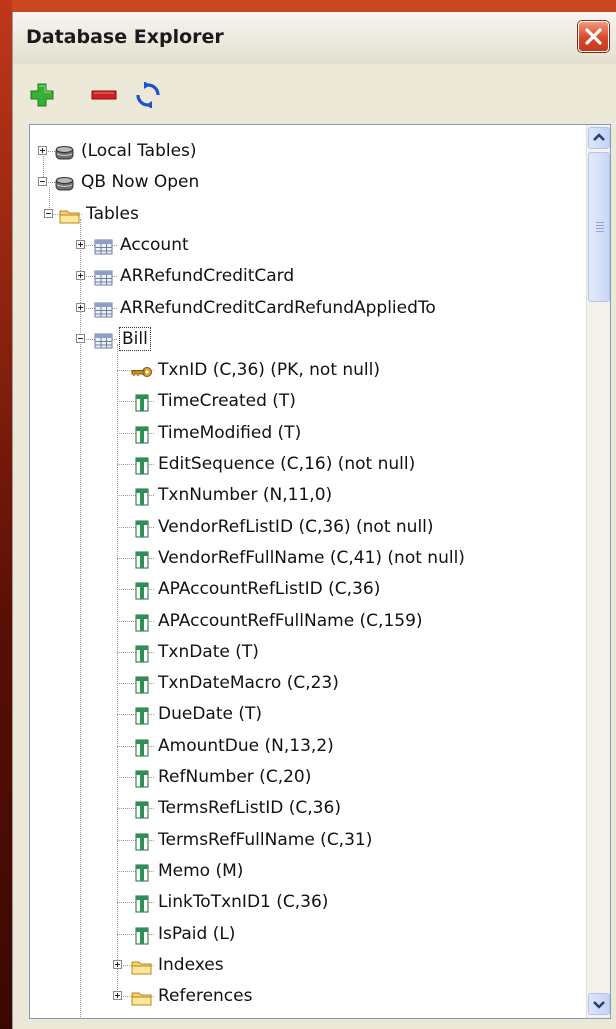  I want to click on window-title: Database Explorer, so click(125, 37).